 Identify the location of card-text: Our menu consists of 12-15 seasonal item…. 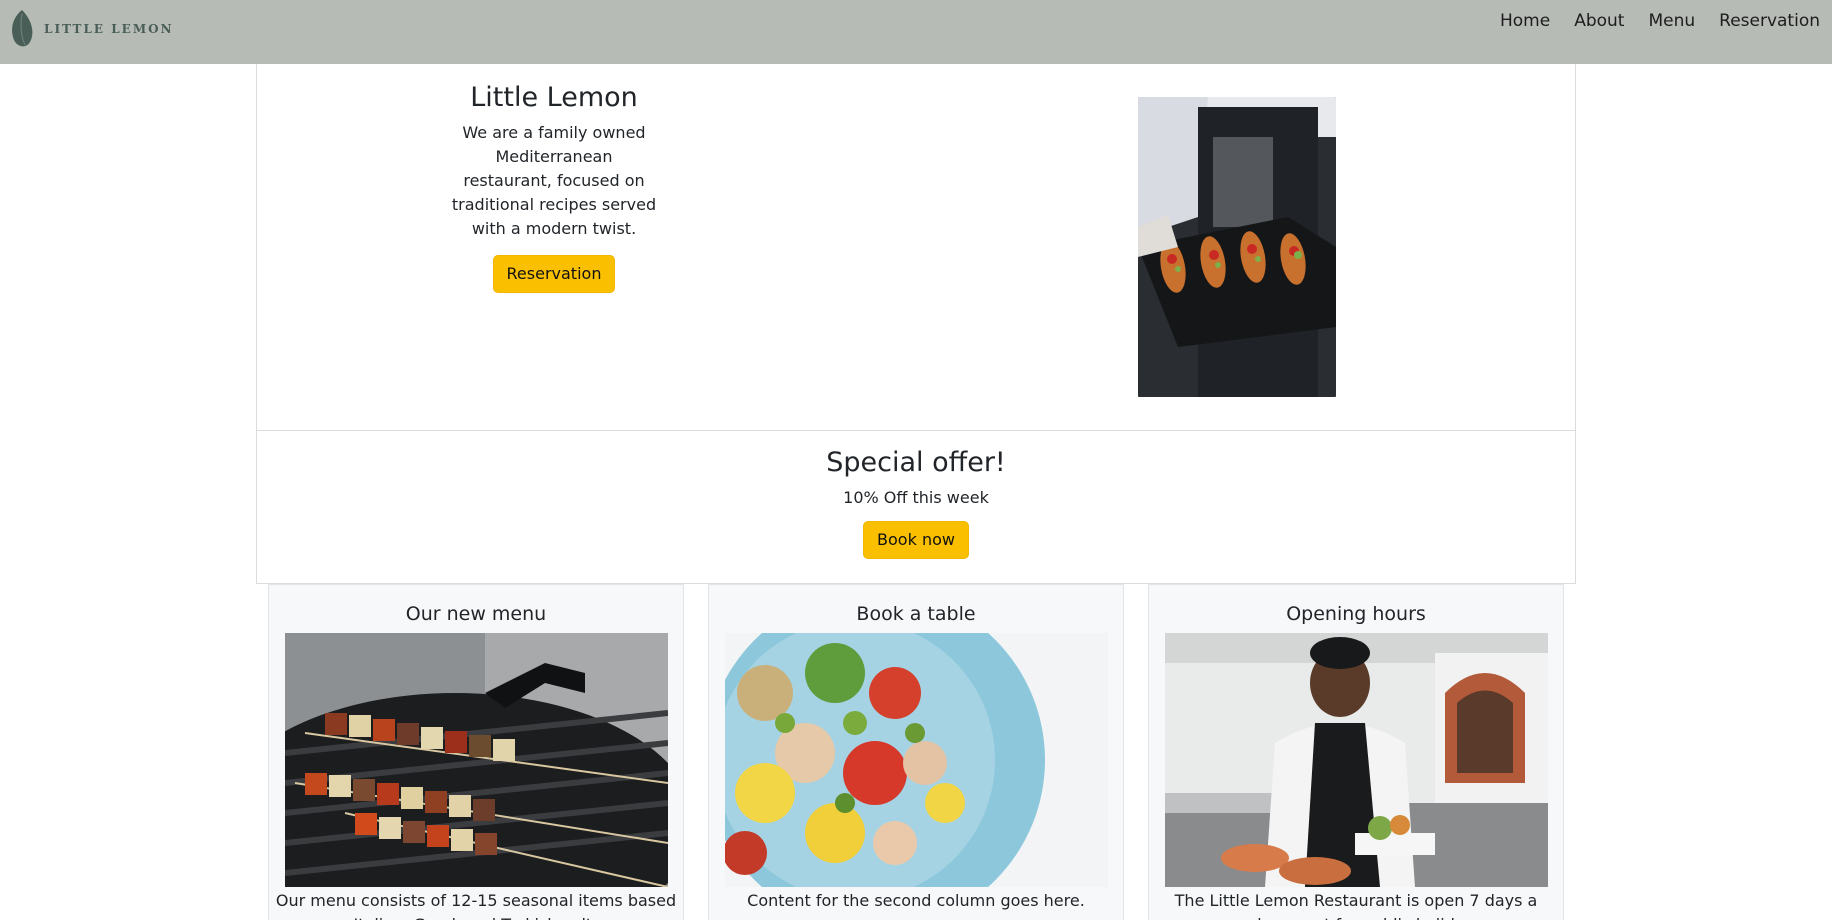
(476, 905).